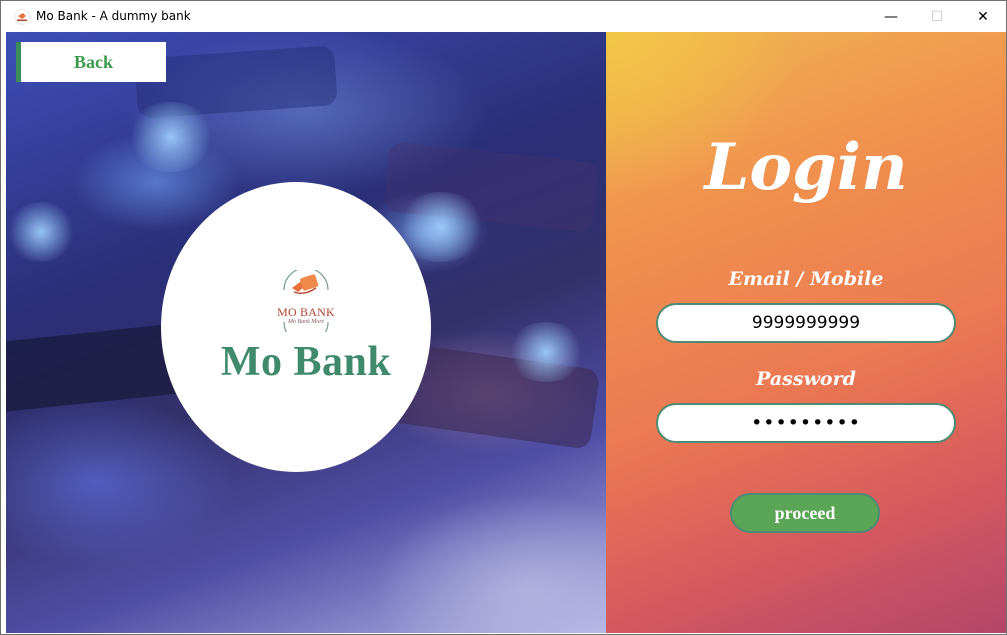  Describe the element at coordinates (306, 312) in the screenshot. I see `logo-brand-text: MO BANK` at that location.